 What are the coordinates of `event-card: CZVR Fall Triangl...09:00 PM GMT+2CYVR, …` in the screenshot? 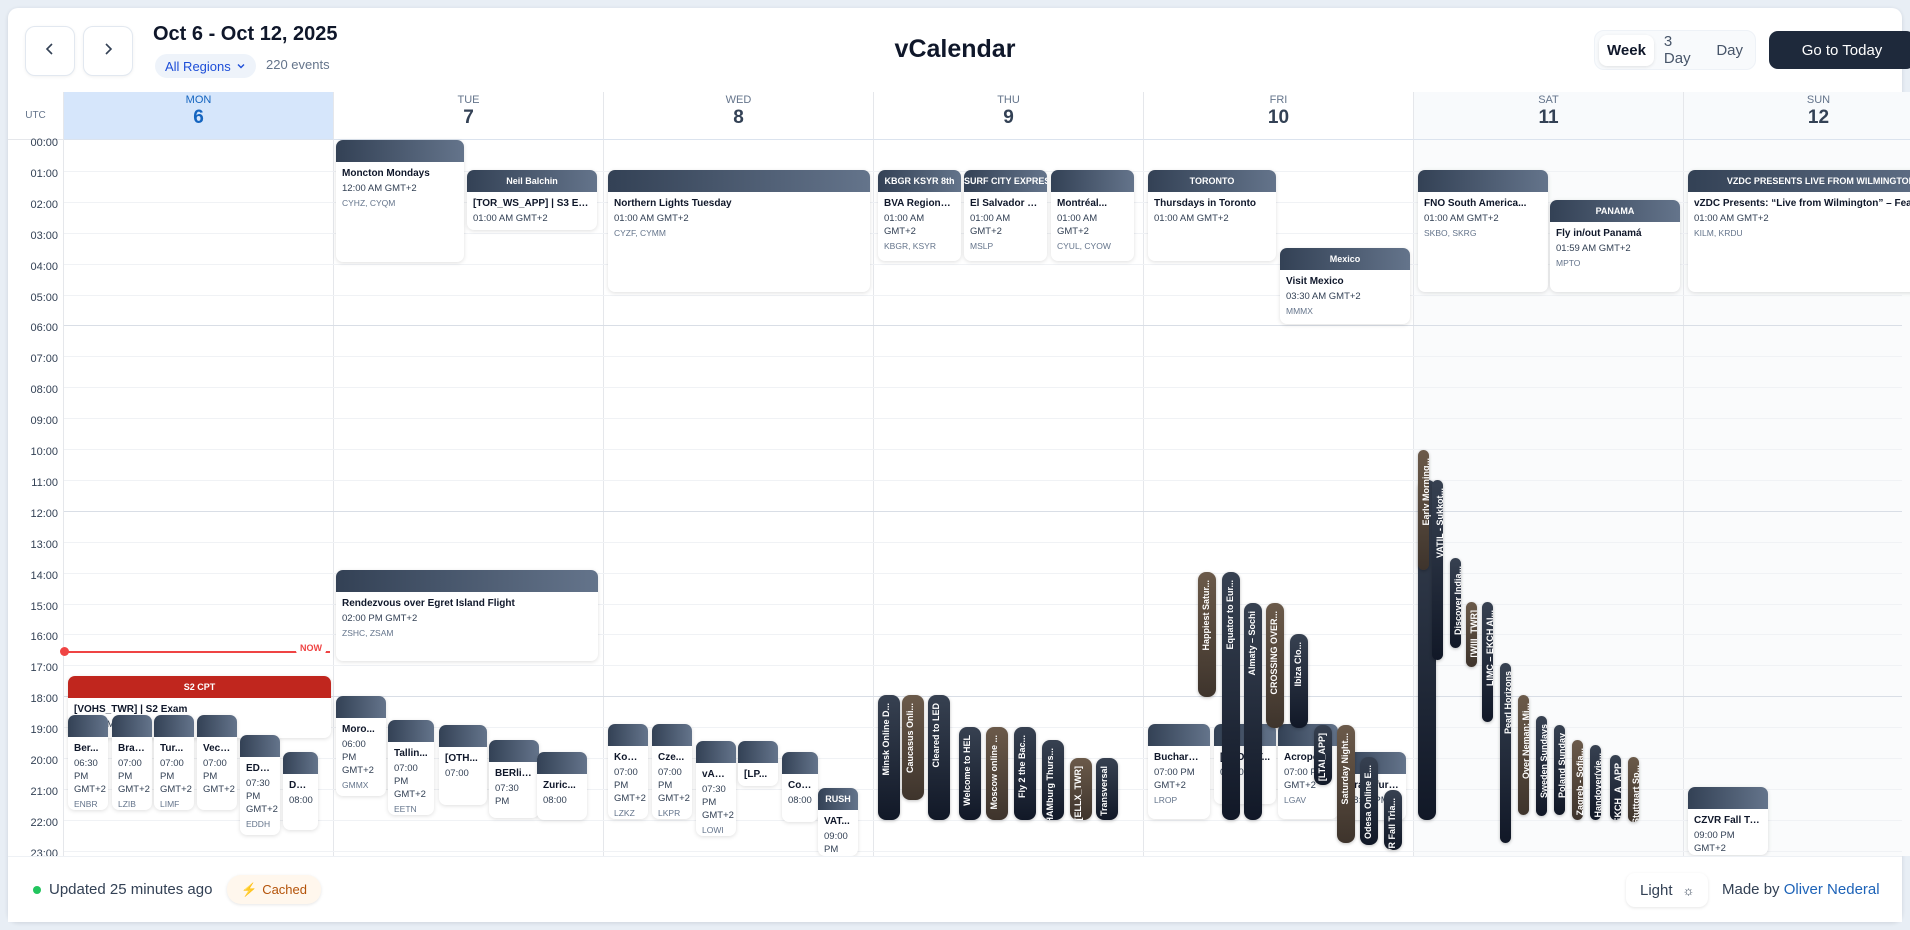 It's located at (1728, 821).